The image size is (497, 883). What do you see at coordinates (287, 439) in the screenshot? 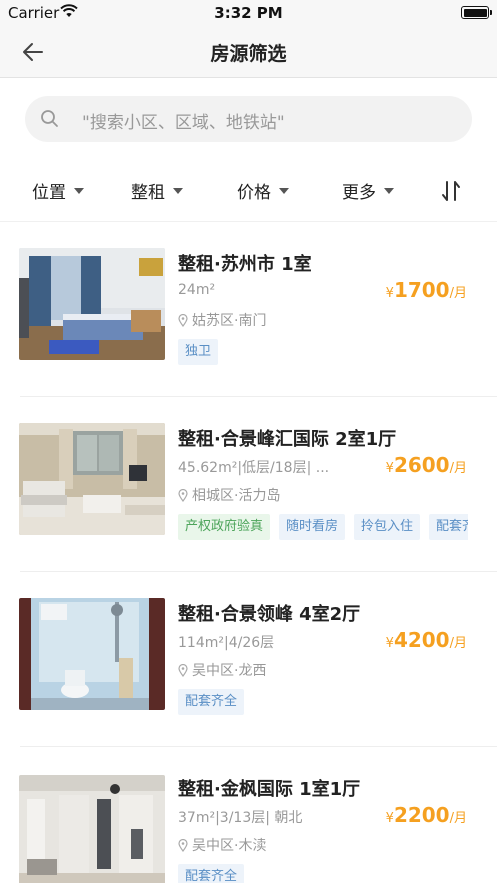
I see `listing-title: 整租·合景峰汇国际 2室1厅` at bounding box center [287, 439].